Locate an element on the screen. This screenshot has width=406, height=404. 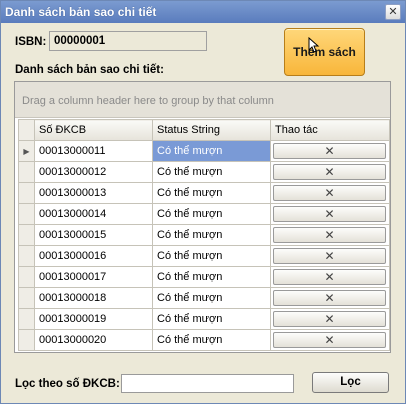
cell-code: 00013000011 is located at coordinates (93, 151).